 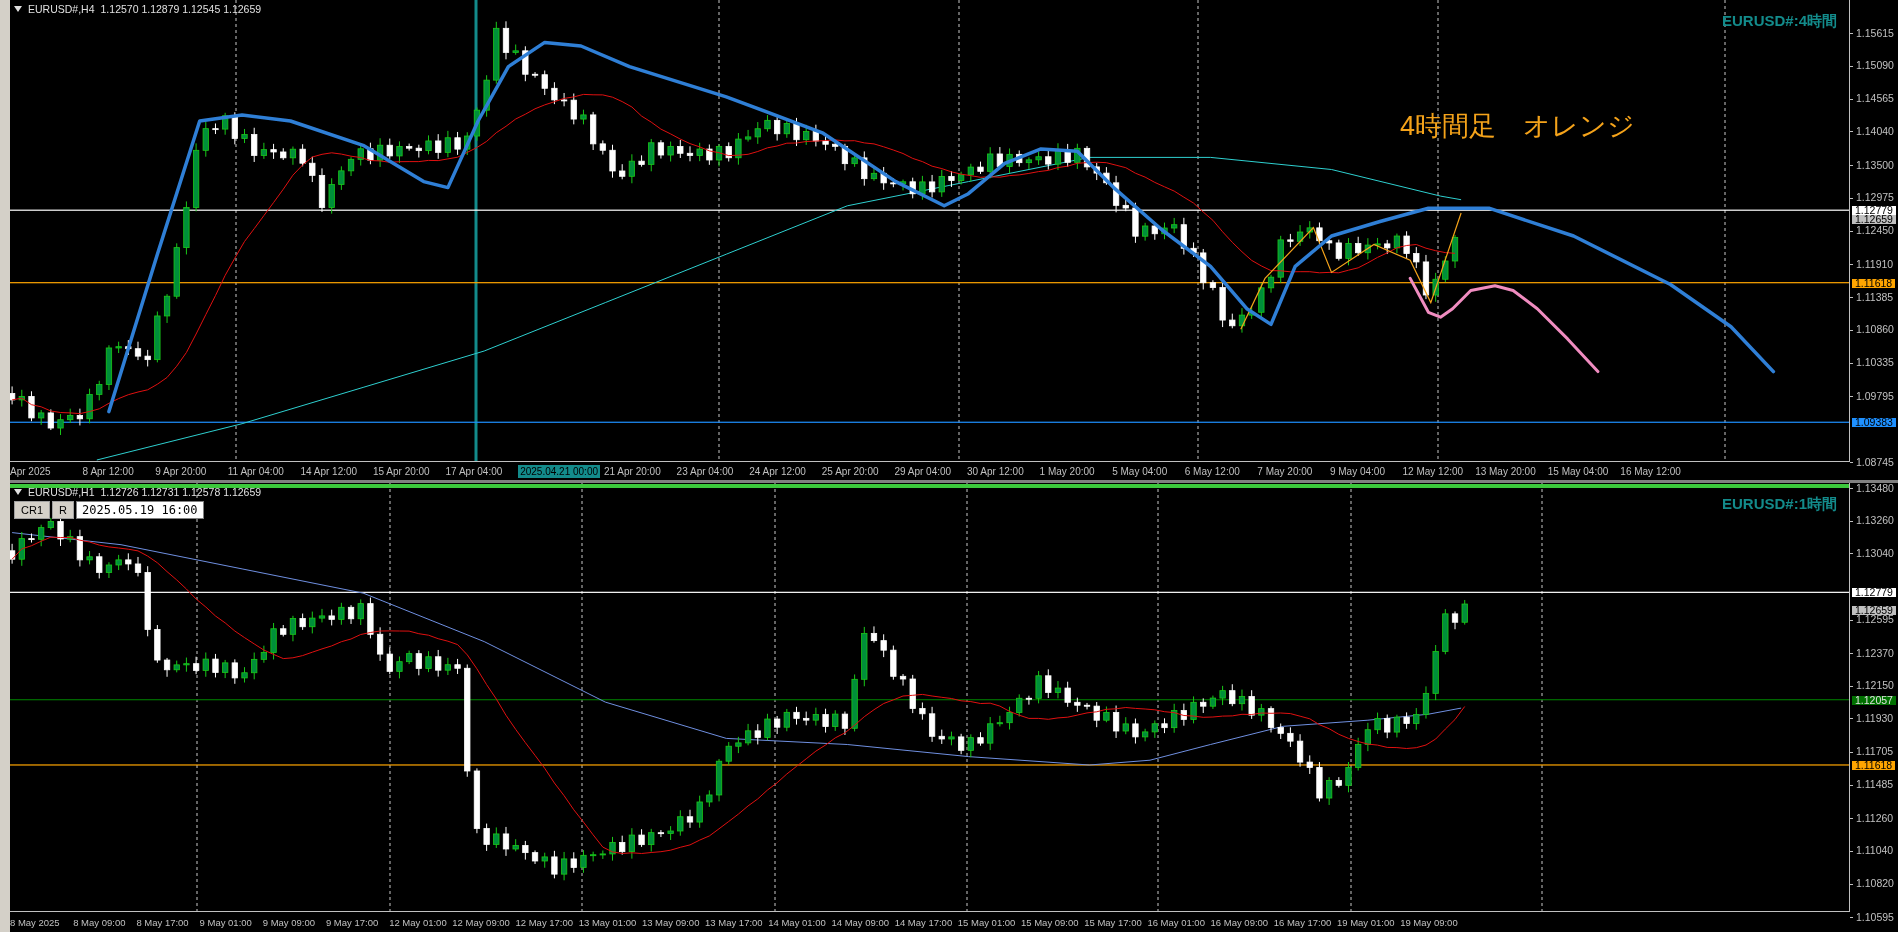 What do you see at coordinates (61, 9) in the screenshot?
I see `chart-symbol: EURUSD#,H4` at bounding box center [61, 9].